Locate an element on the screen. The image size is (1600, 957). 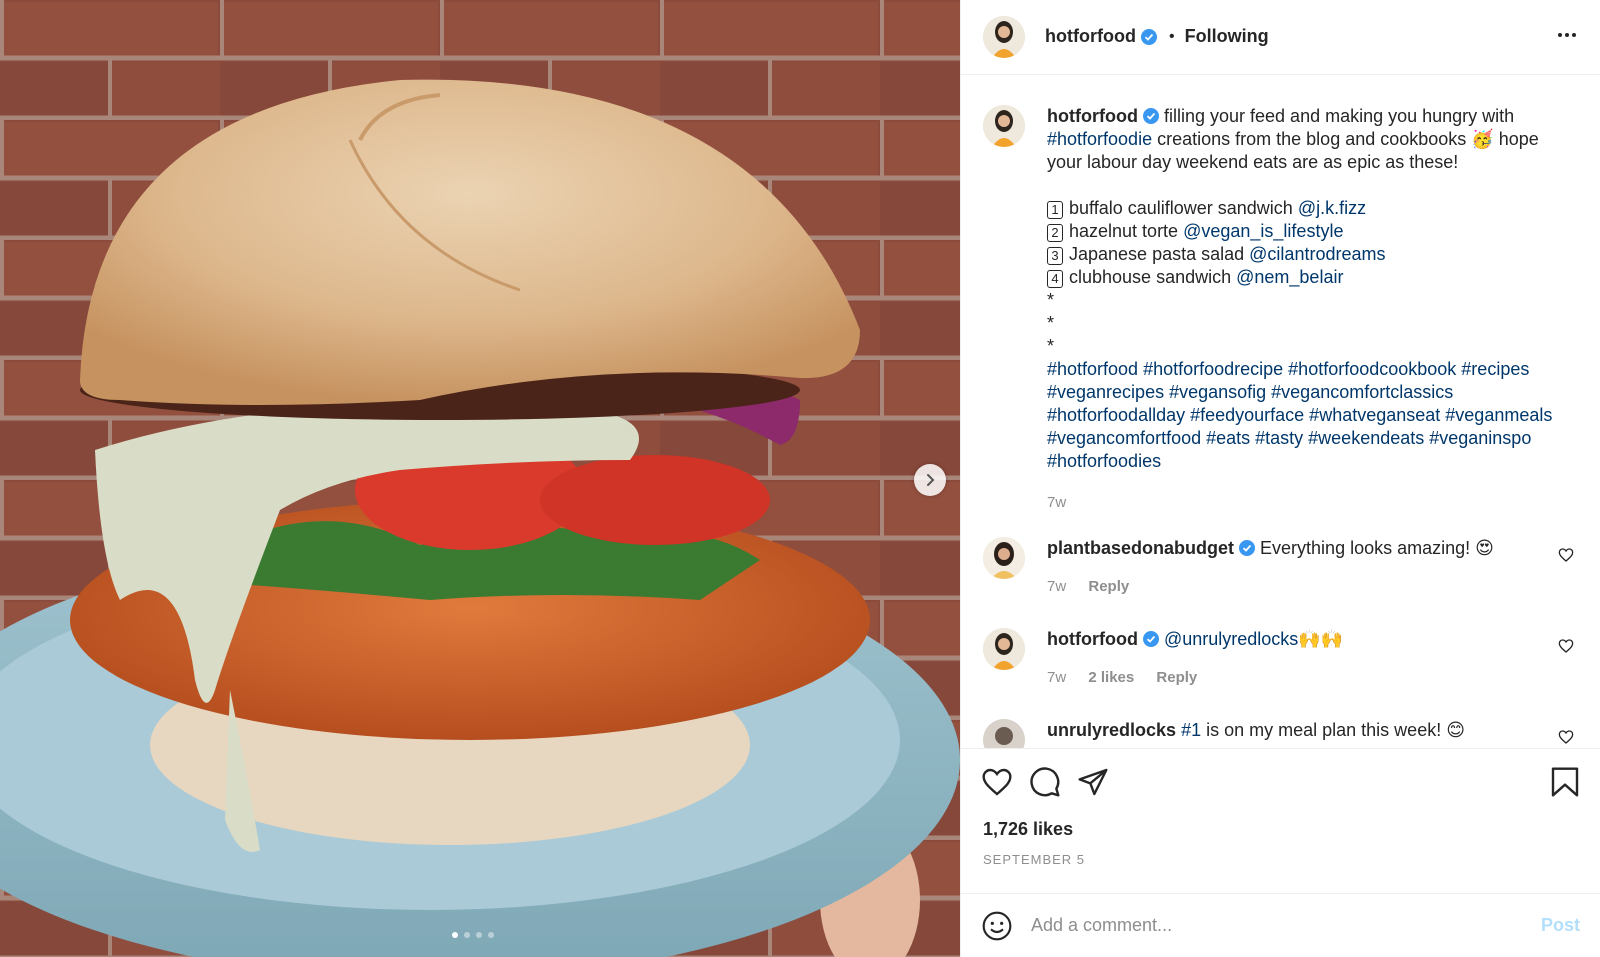
comment-icon is located at coordinates (1045, 782).